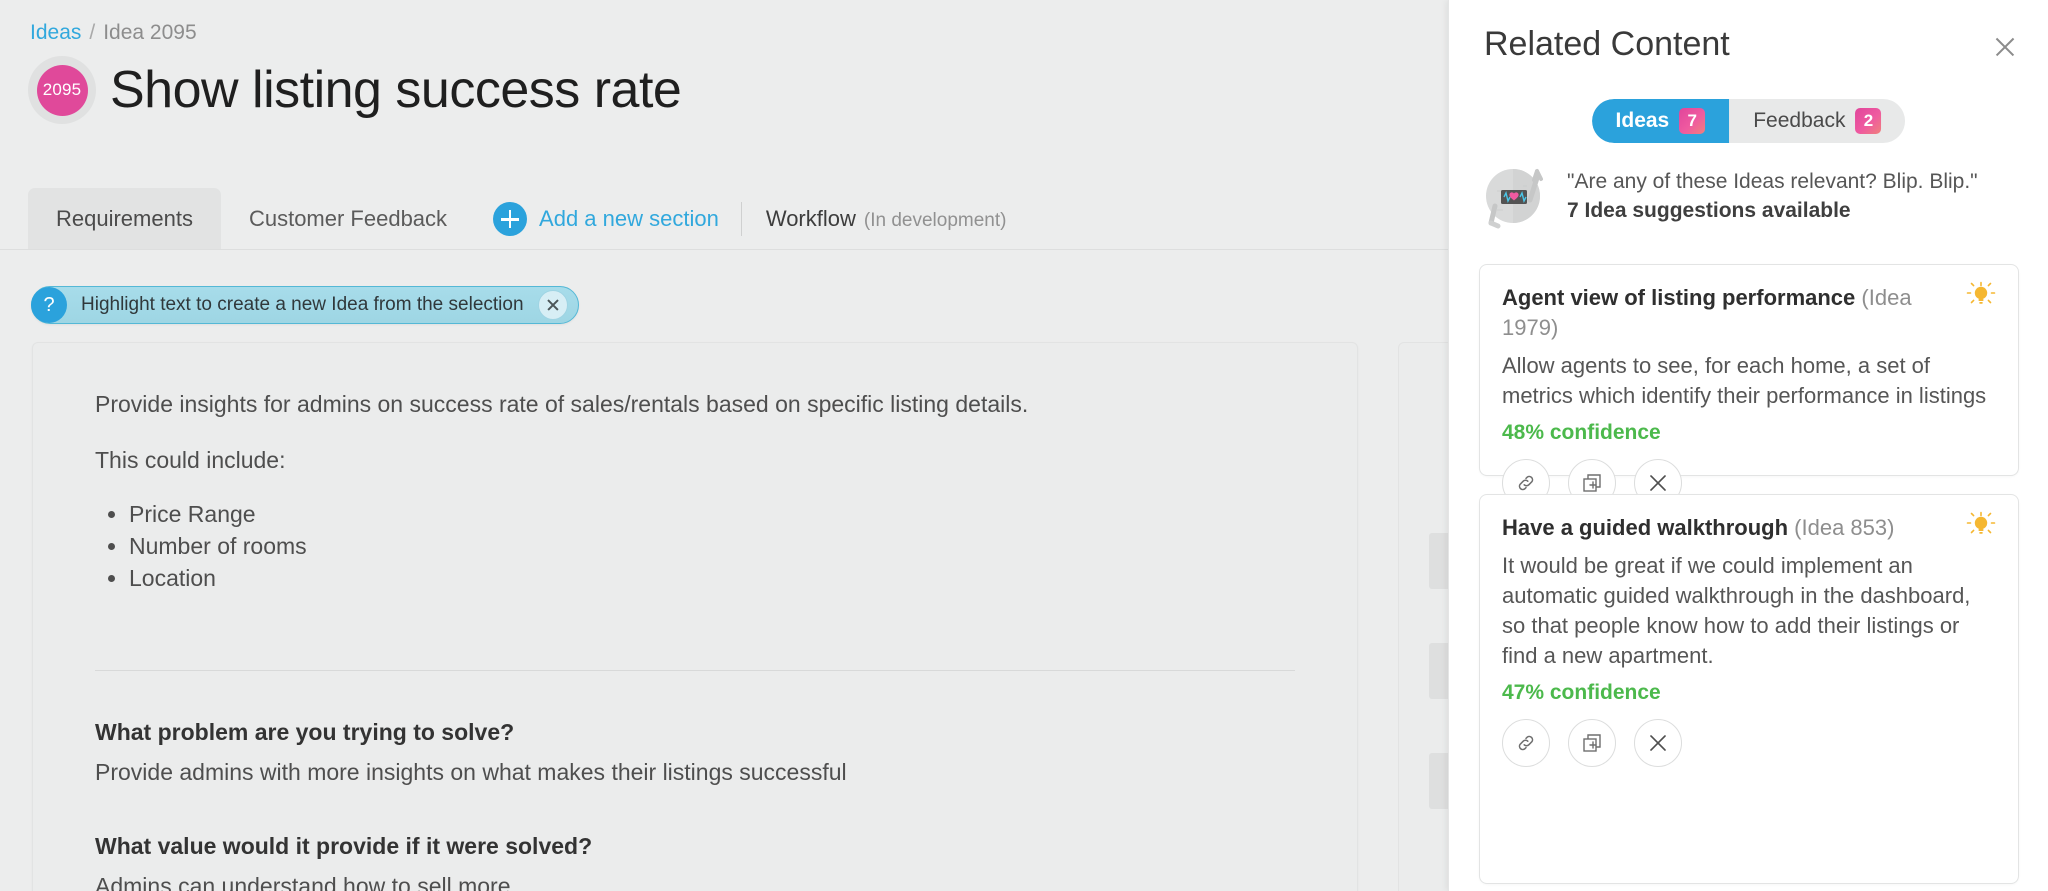 This screenshot has height=891, width=2048. I want to click on segment-feedback-label: Feedback, so click(1799, 120).